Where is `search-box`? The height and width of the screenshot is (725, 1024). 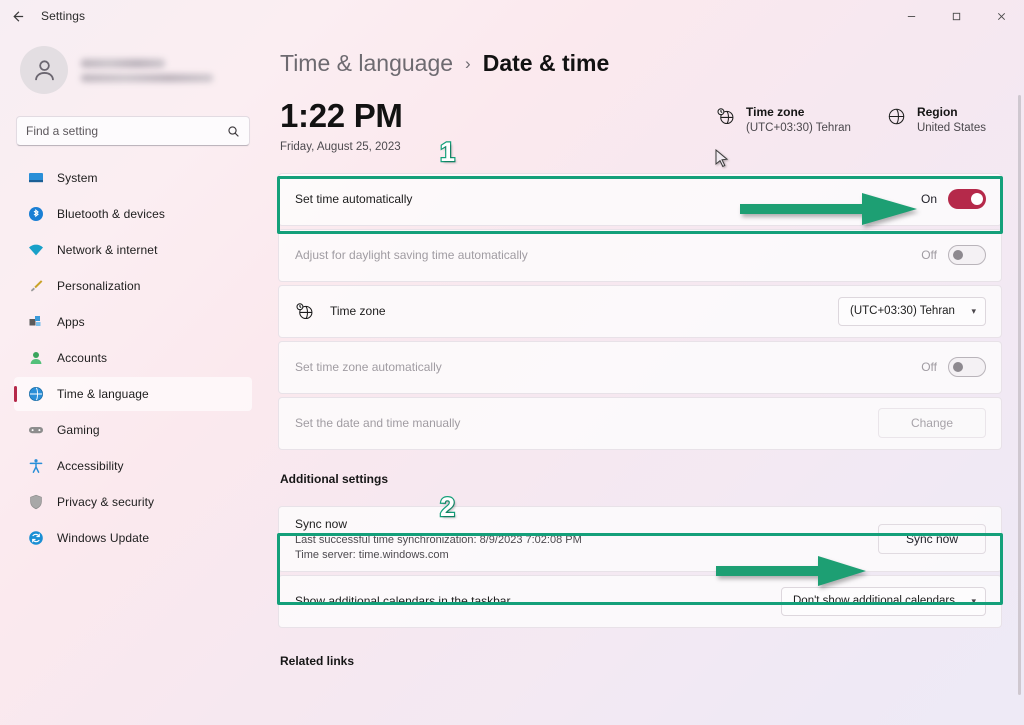
search-box is located at coordinates (133, 131).